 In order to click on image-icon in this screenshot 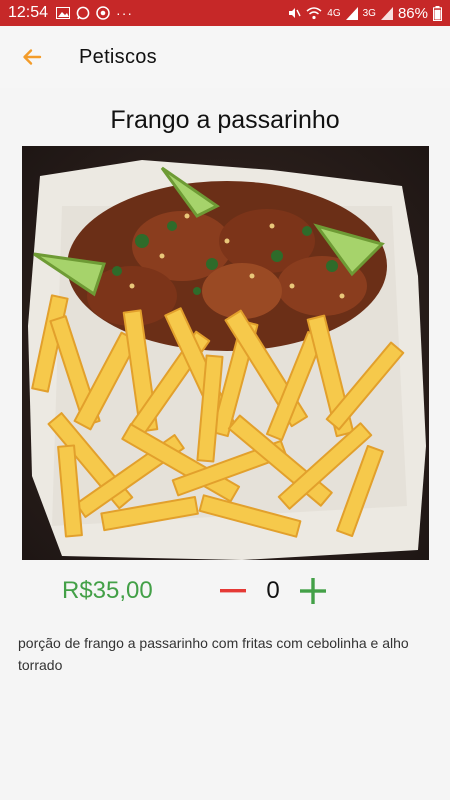, I will do `click(63, 13)`.